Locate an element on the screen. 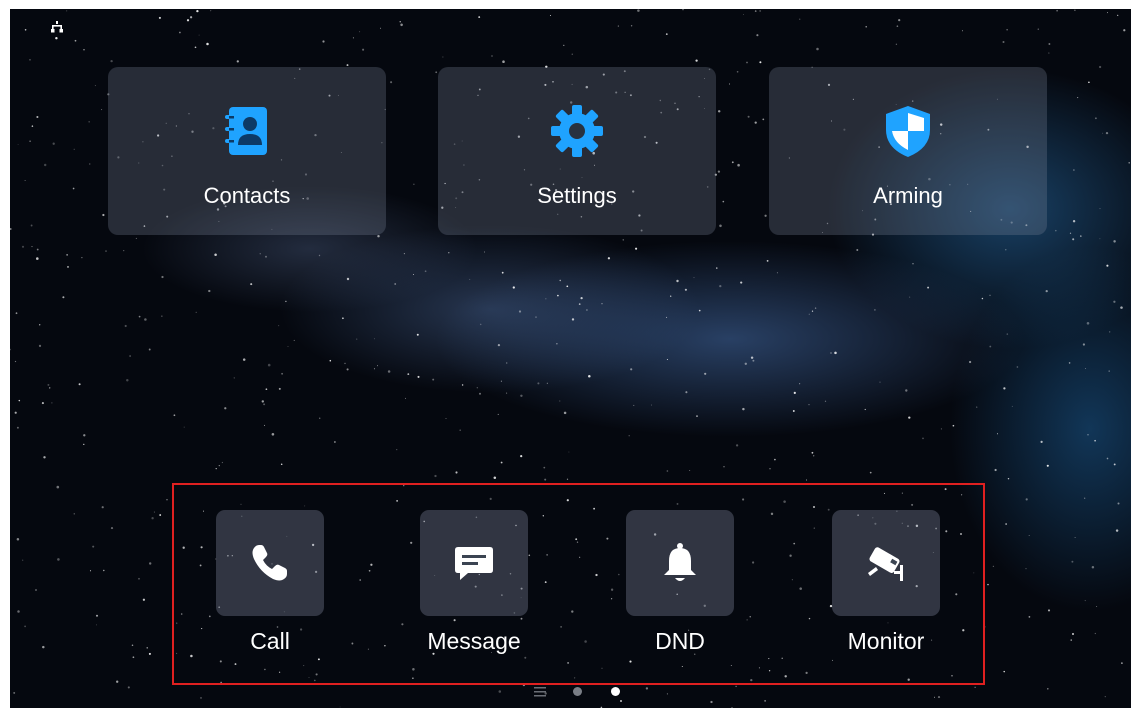 This screenshot has height=708, width=1131. dnd-button: DND is located at coordinates (680, 590).